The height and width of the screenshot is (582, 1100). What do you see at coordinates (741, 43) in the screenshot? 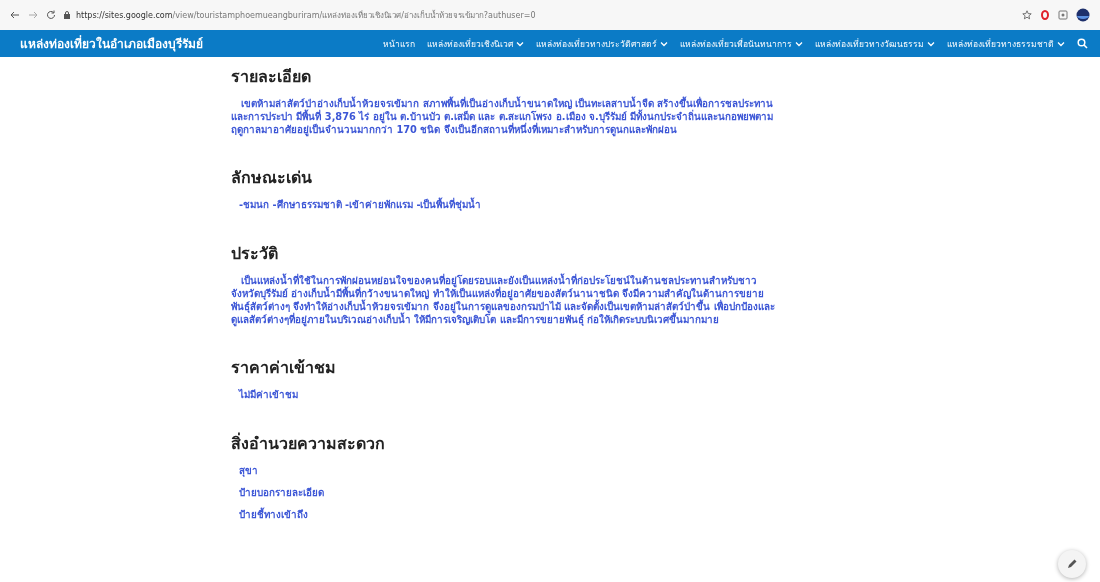
I see `nav-link: แหล่งท่องเที่ยวเพื่อนันทนาการ` at bounding box center [741, 43].